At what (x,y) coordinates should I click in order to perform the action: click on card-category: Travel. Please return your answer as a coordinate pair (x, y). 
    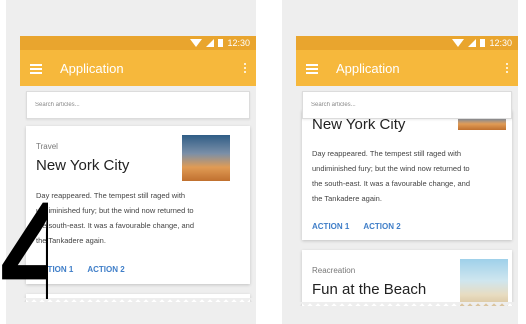
    Looking at the image, I should click on (47, 146).